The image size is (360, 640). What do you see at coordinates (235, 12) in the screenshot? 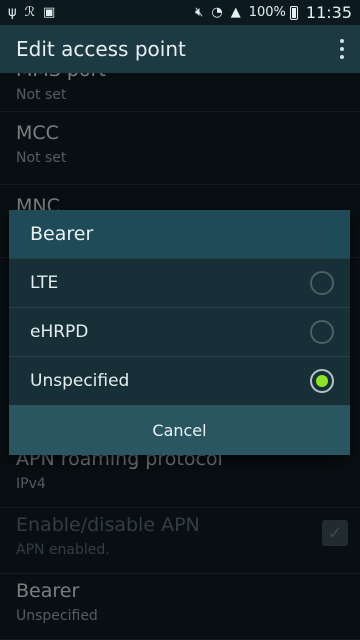
I see `signal-icon: ▲` at bounding box center [235, 12].